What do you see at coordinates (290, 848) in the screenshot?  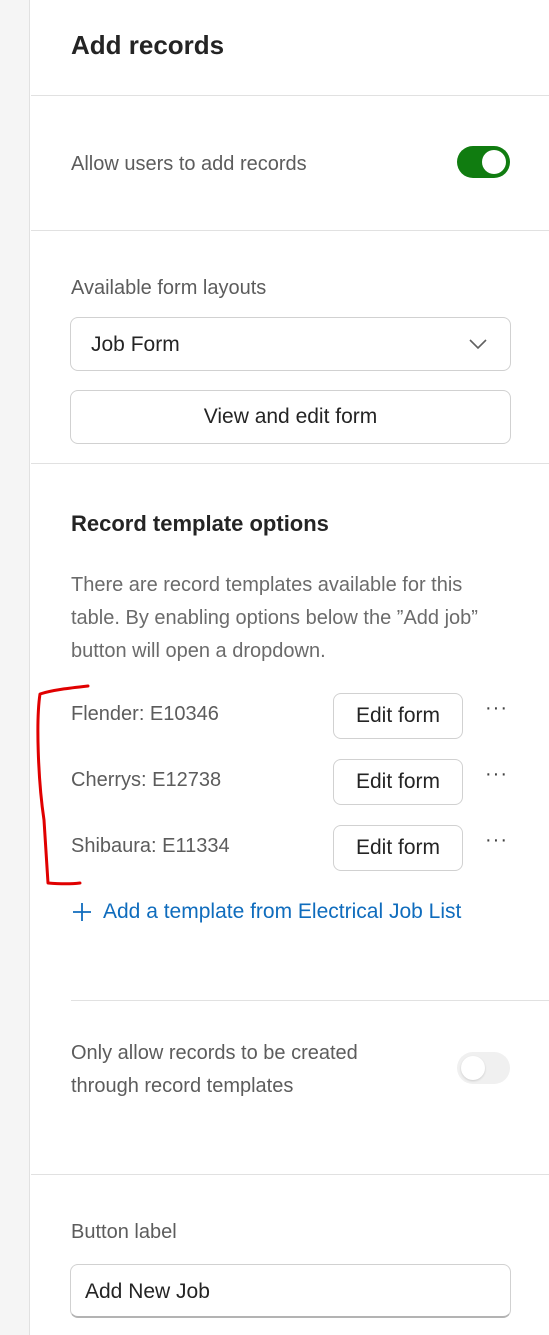 I see `template-row: Shibaura: E11334 Edit form ···` at bounding box center [290, 848].